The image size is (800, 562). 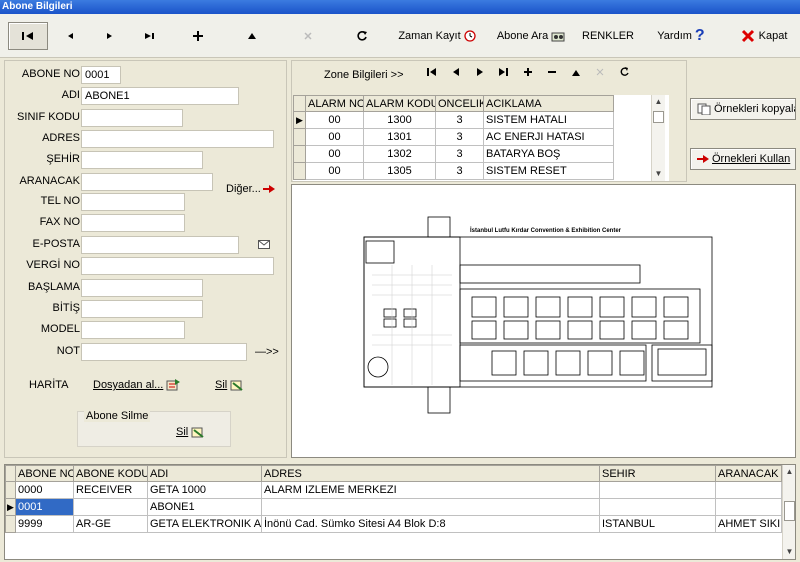 I want to click on table-cell: 9999, so click(x=44, y=524).